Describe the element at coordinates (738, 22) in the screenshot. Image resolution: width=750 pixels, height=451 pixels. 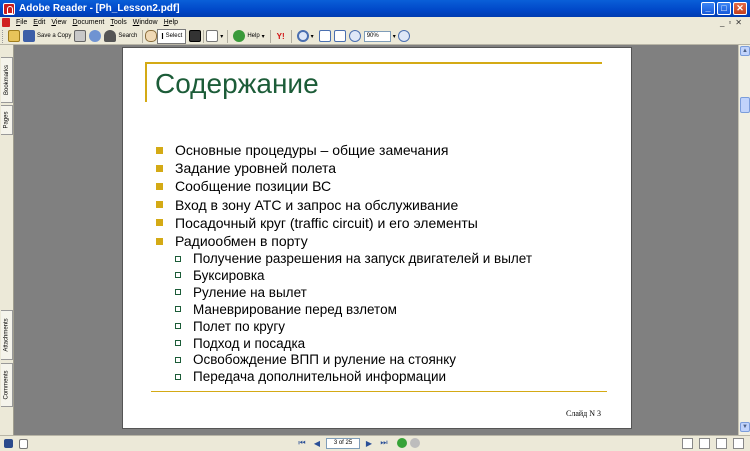
I see `doc-close-button: ✕` at that location.